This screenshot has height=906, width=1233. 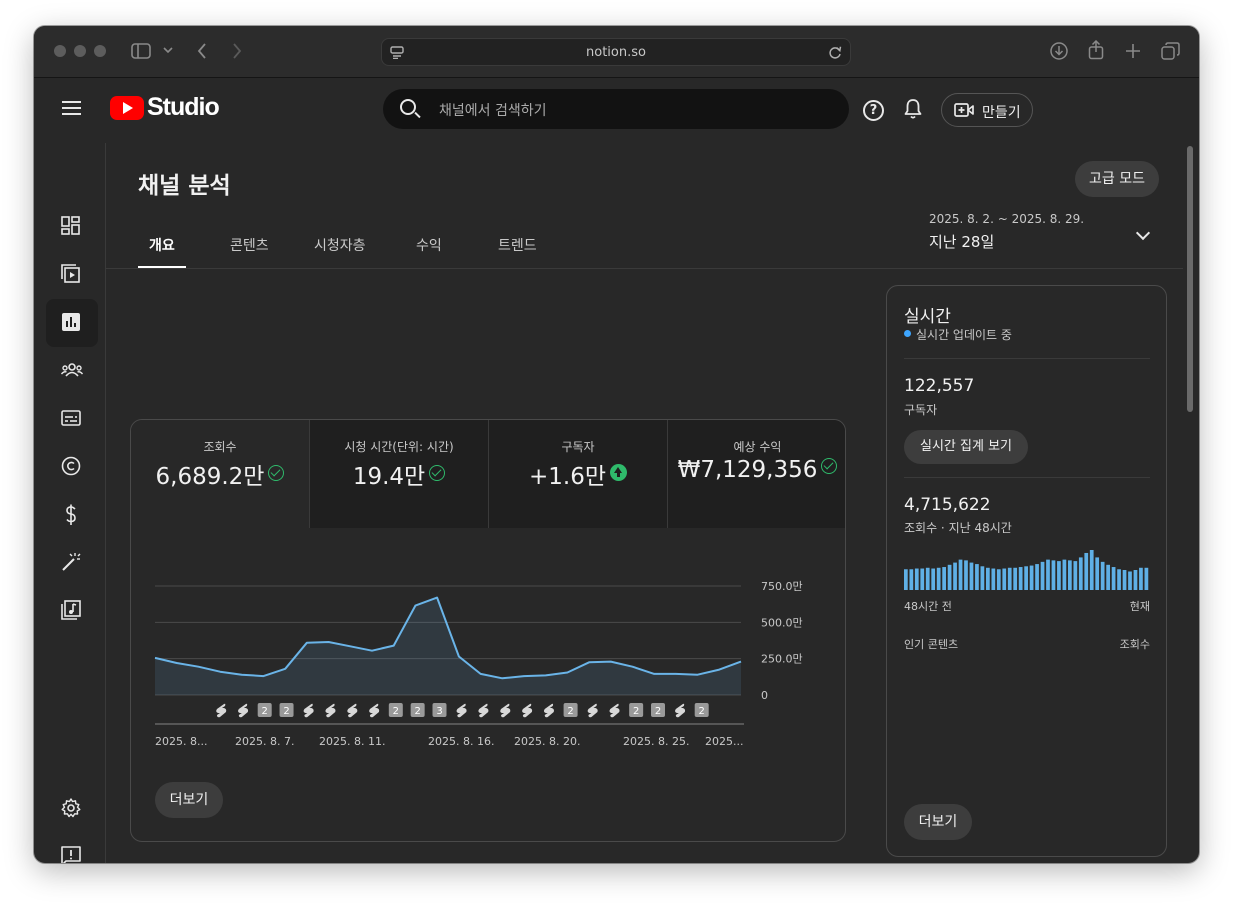 I want to click on tab-revenue: 수익, so click(x=429, y=245).